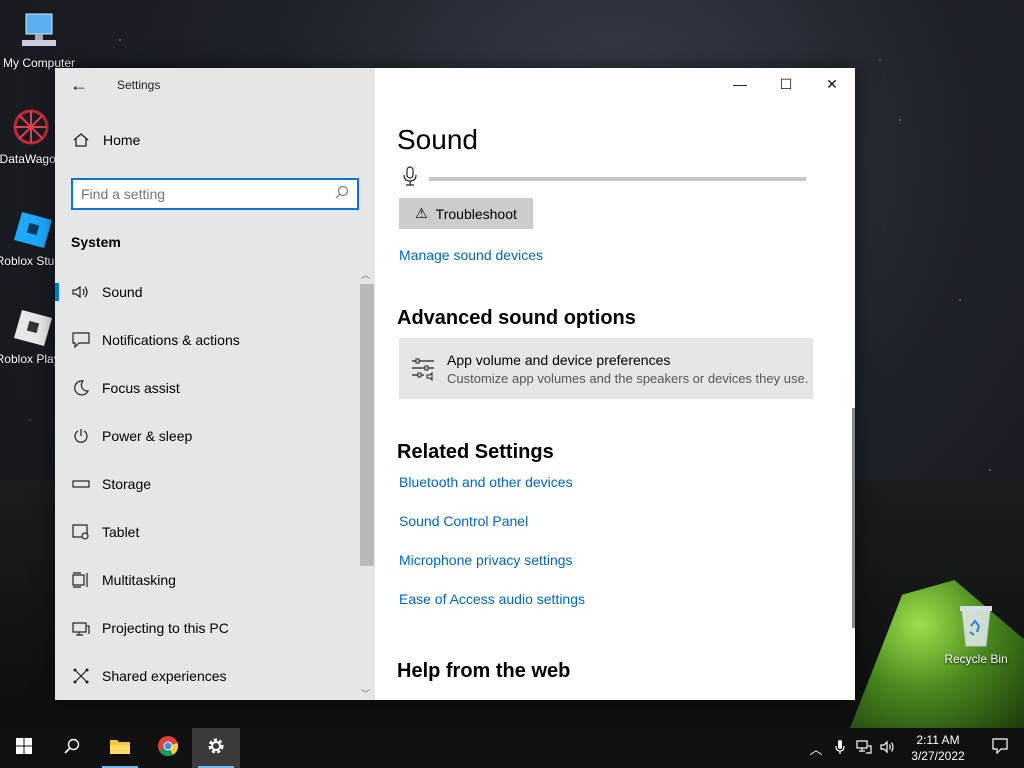  I want to click on sidebar-item-storage: Storage, so click(207, 484).